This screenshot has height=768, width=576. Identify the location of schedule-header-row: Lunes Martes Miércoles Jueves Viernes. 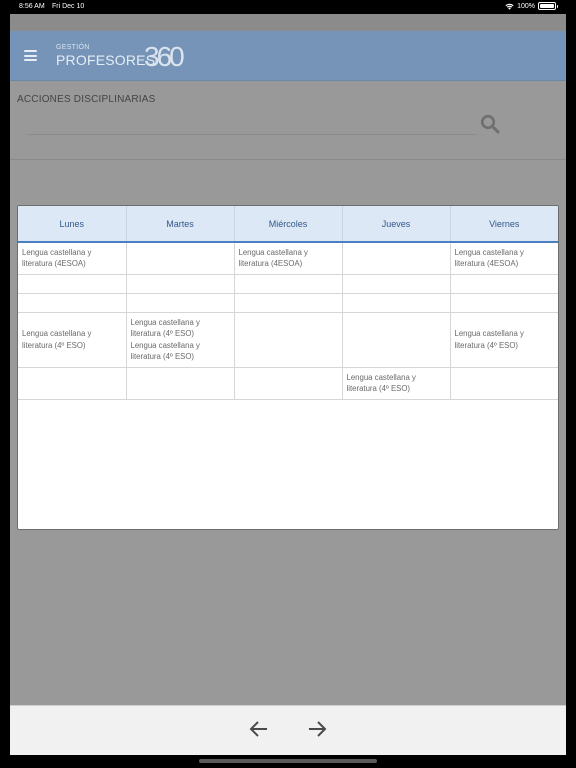
(288, 224).